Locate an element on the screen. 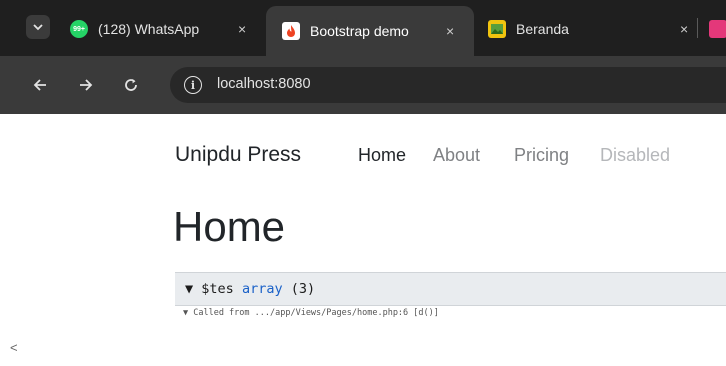 The width and height of the screenshot is (726, 366). arrow-right-icon is located at coordinates (86, 85).